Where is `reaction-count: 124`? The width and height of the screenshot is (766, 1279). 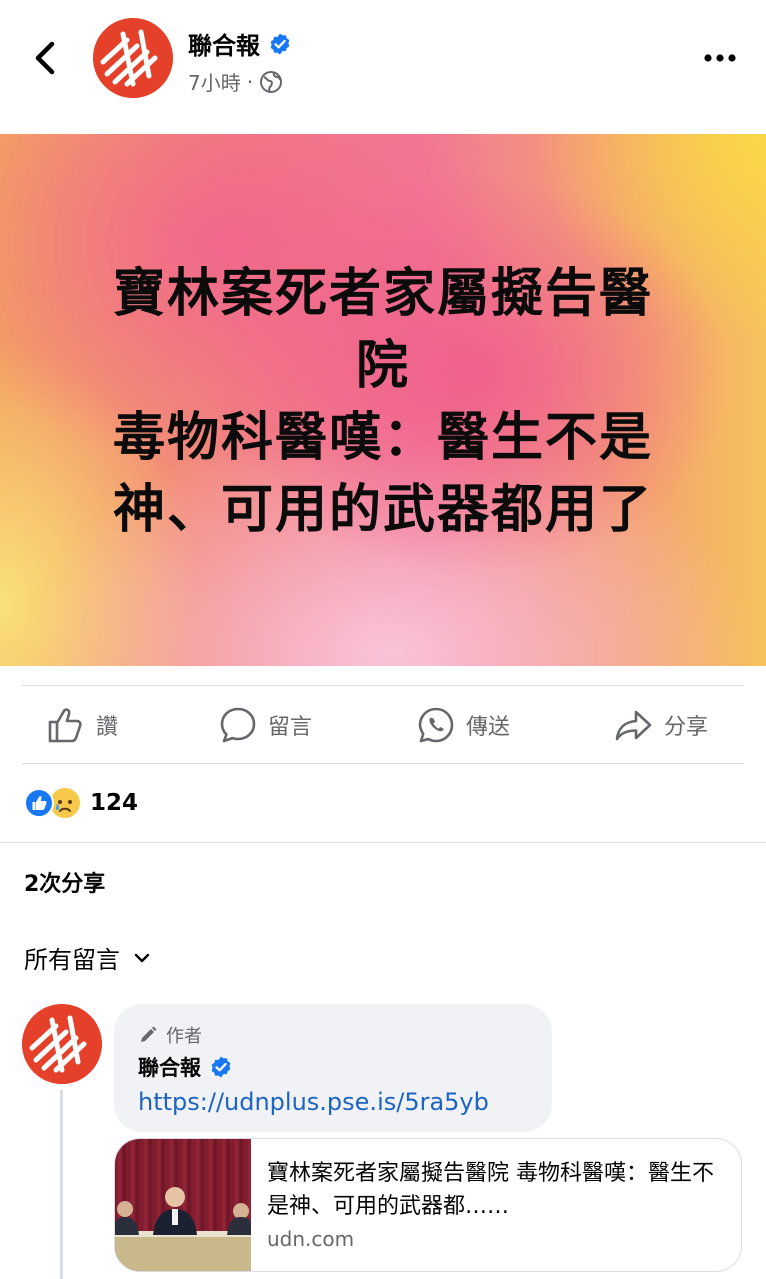
reaction-count: 124 is located at coordinates (114, 803).